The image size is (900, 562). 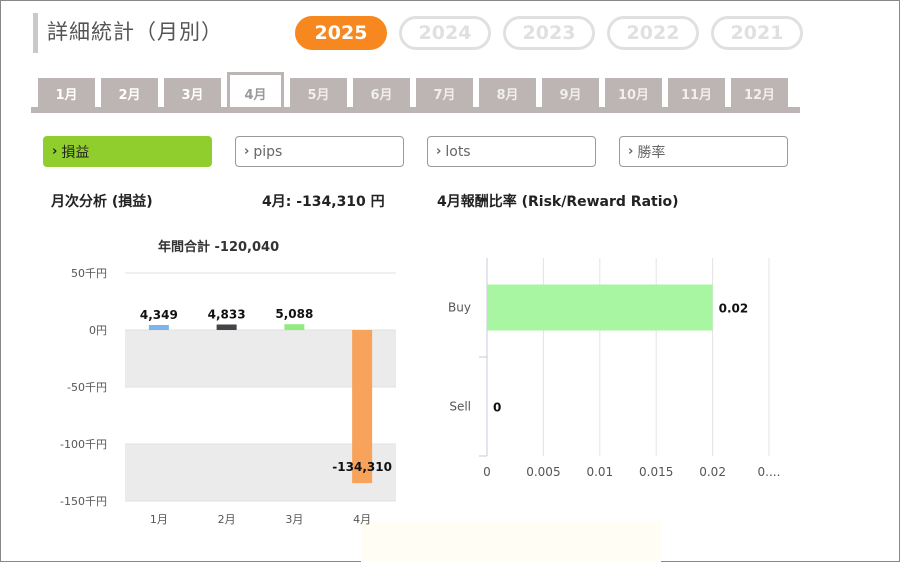 What do you see at coordinates (66, 92) in the screenshot?
I see `tab-month-1: 1月` at bounding box center [66, 92].